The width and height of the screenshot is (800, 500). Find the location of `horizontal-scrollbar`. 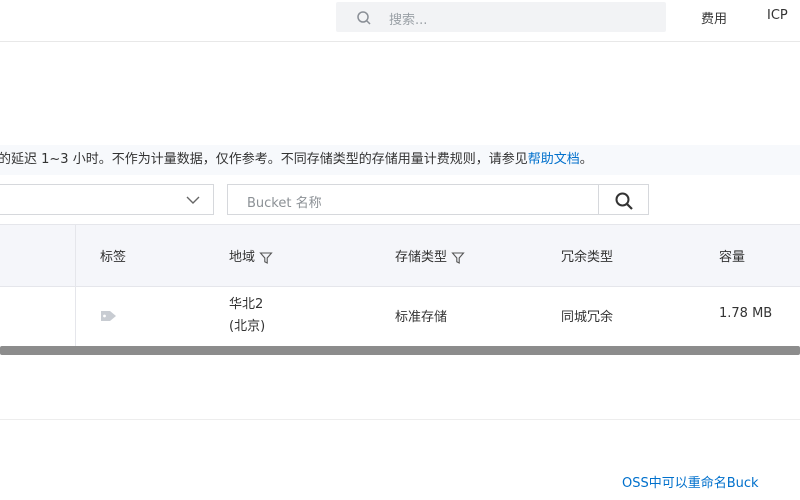

horizontal-scrollbar is located at coordinates (400, 350).